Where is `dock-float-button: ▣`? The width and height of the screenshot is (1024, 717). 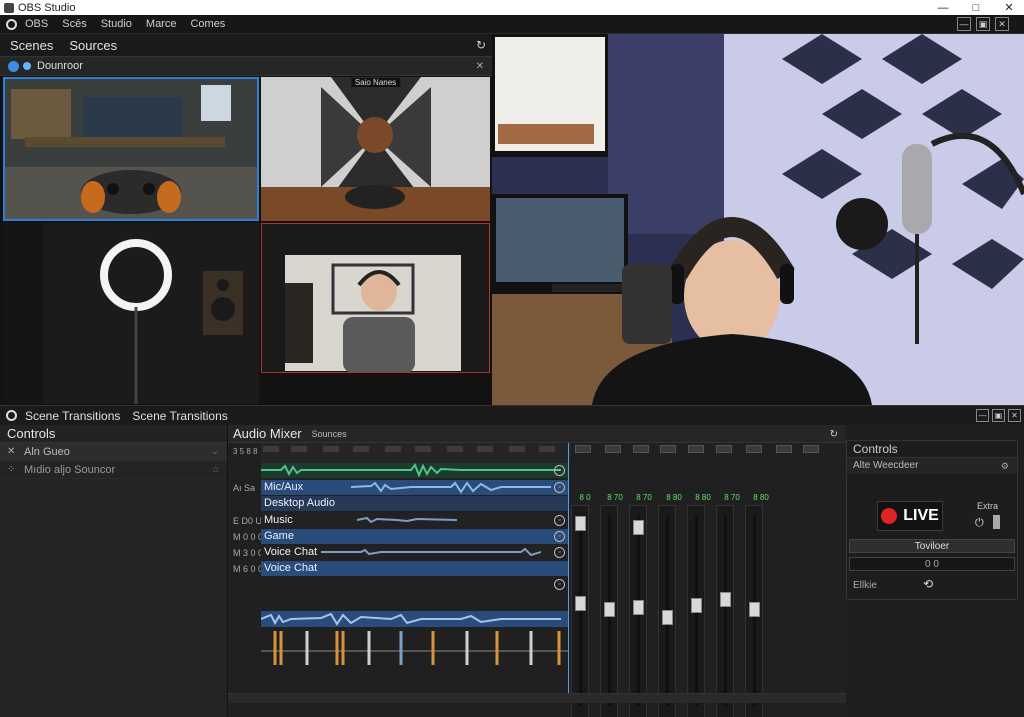
dock-float-button: ▣ is located at coordinates (983, 24).